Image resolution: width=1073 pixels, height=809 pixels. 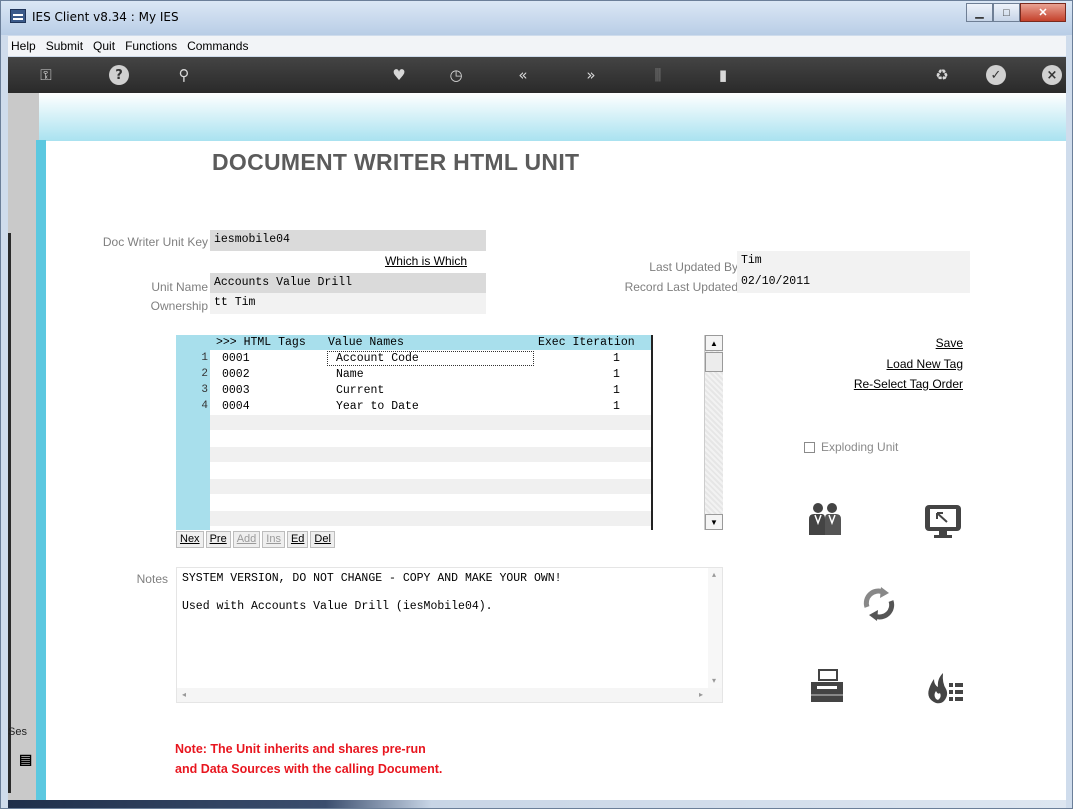 I want to click on menu-commands: Commands, so click(x=217, y=46).